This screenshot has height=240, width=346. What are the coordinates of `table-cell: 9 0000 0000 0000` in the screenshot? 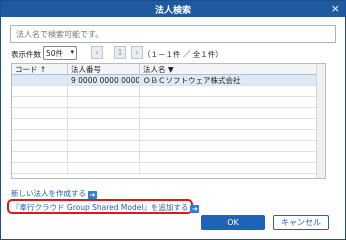 It's located at (104, 80).